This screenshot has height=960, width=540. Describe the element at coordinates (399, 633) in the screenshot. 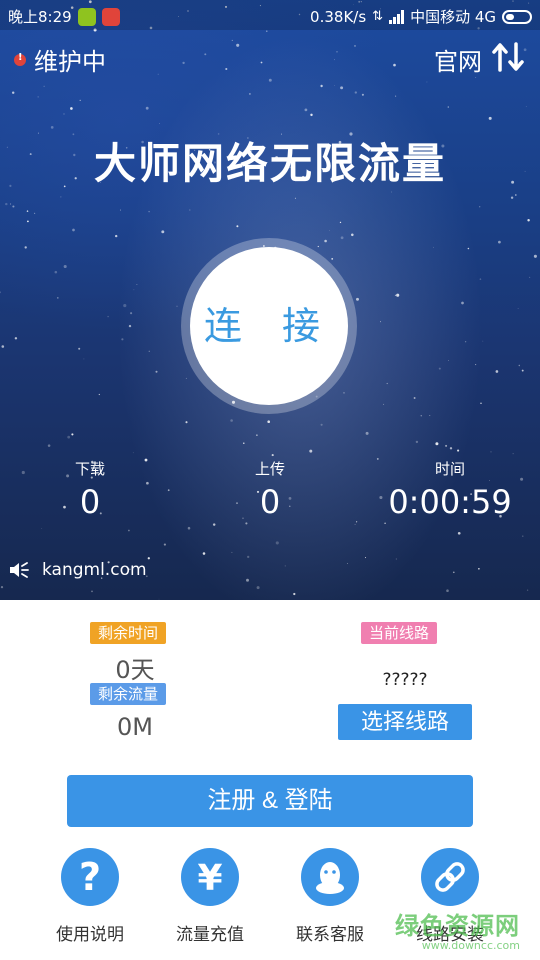

I see `current-line-tag: 当前线路` at that location.